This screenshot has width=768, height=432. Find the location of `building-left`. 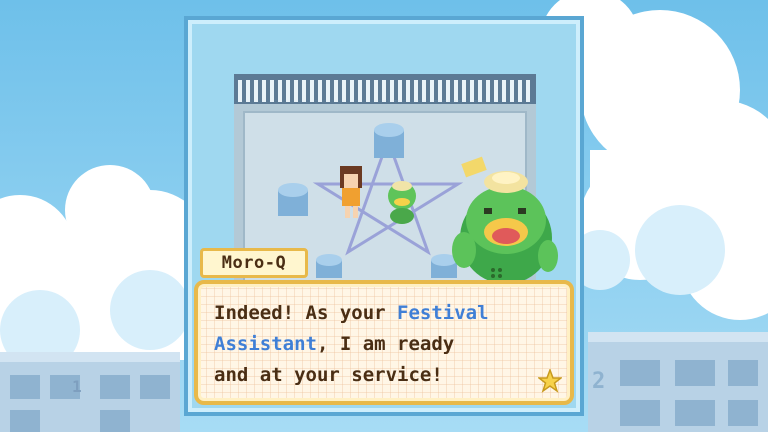

building-left is located at coordinates (90, 392).